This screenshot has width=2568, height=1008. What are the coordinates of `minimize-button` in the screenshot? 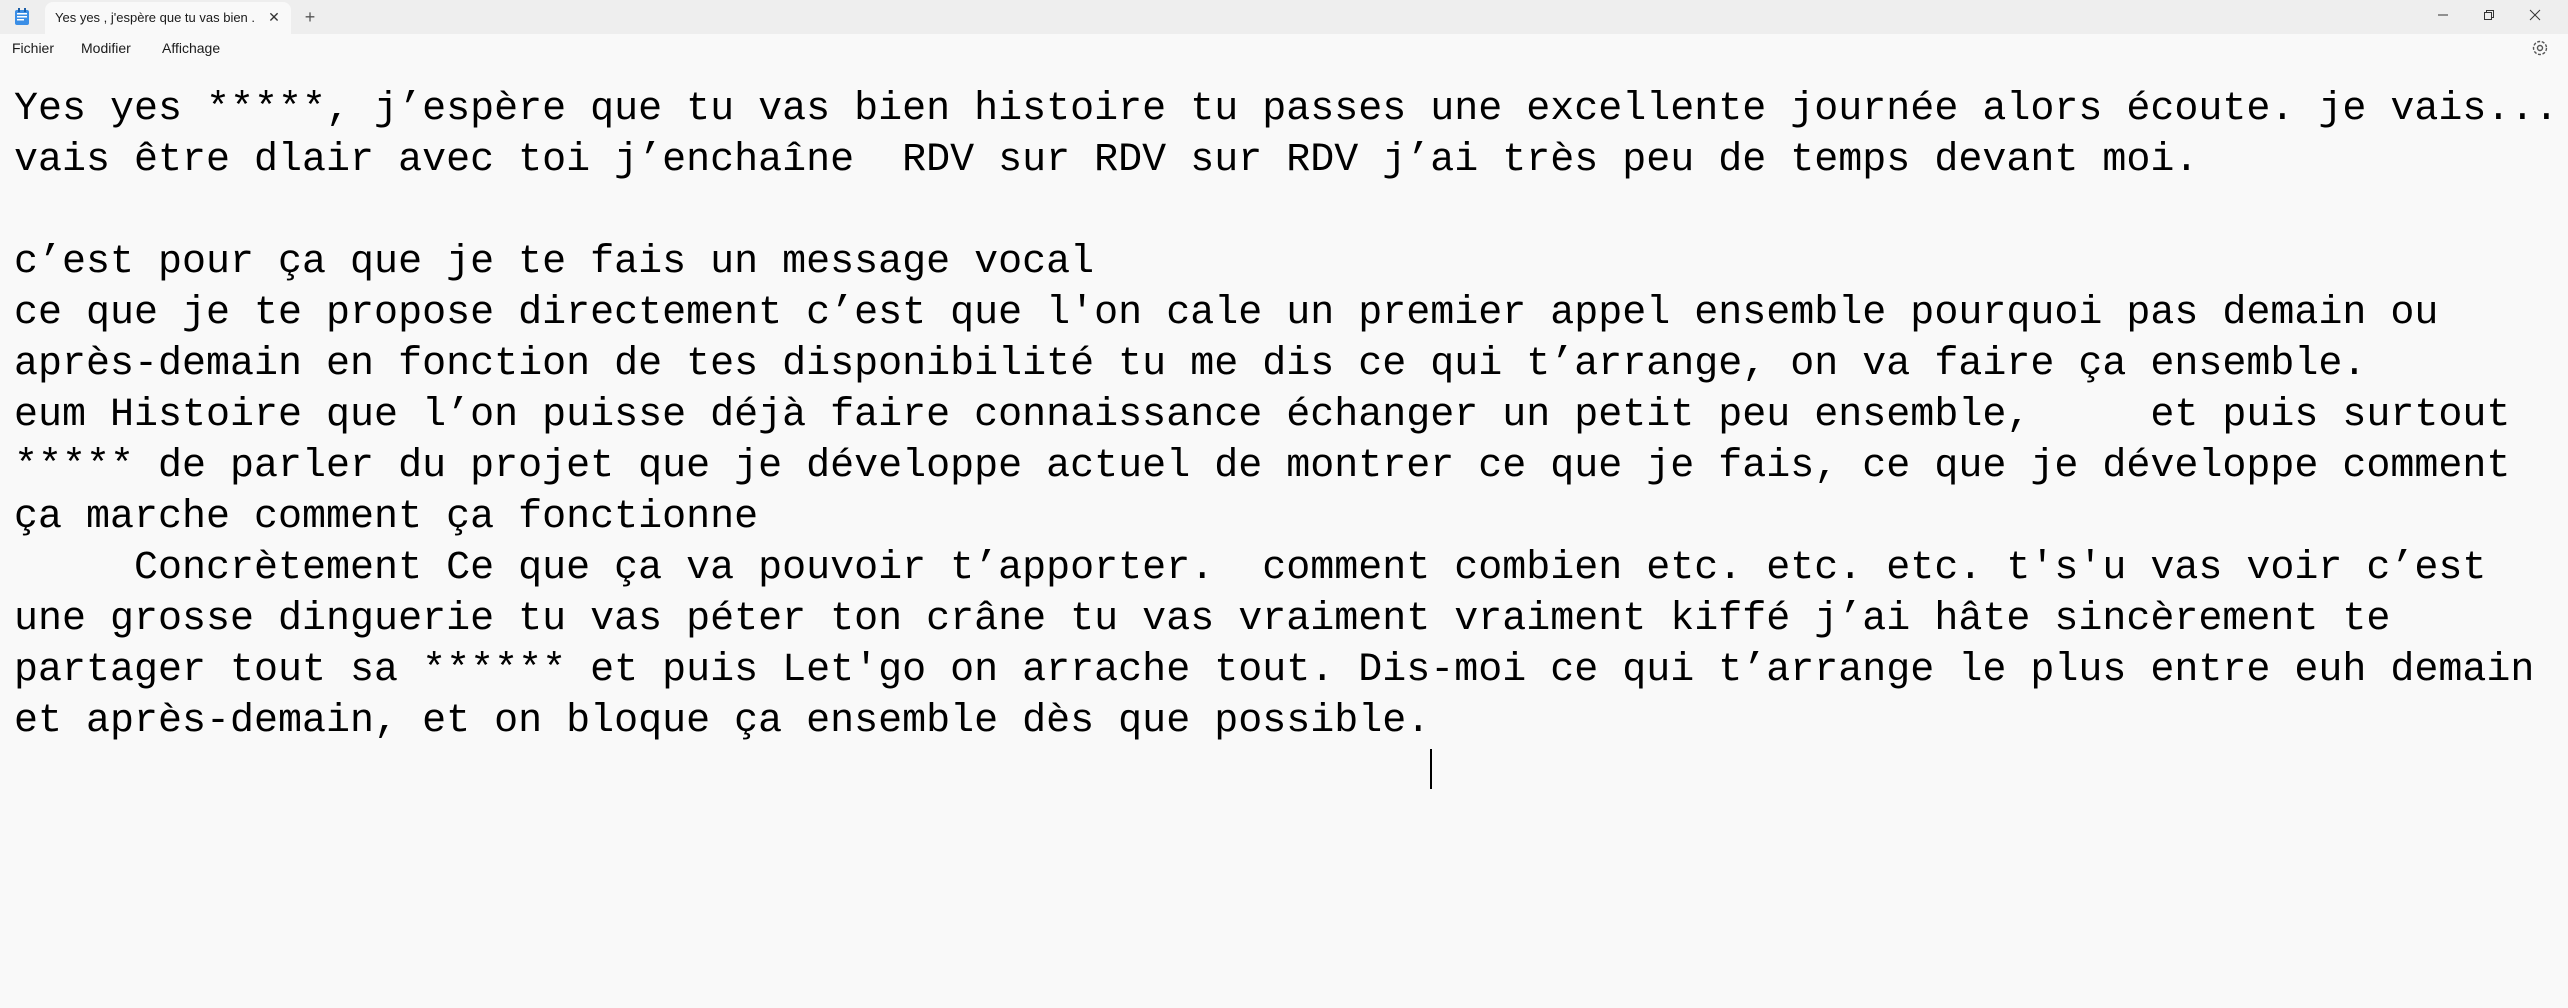 It's located at (2443, 15).